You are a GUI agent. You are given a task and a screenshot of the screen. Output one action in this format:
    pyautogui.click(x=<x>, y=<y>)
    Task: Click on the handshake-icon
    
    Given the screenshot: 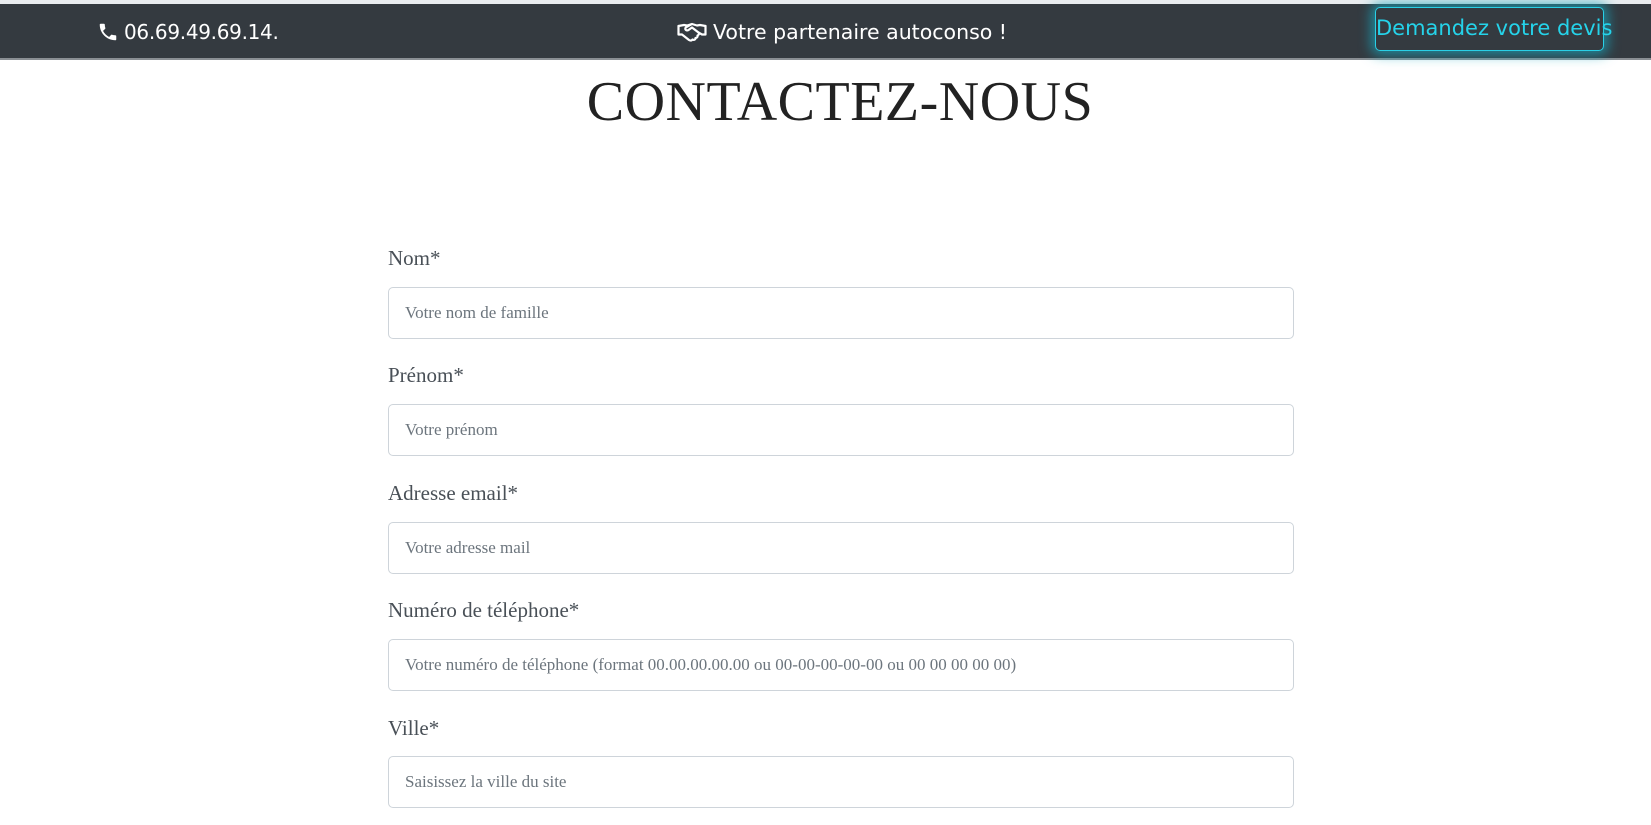 What is the action you would take?
    pyautogui.click(x=692, y=32)
    